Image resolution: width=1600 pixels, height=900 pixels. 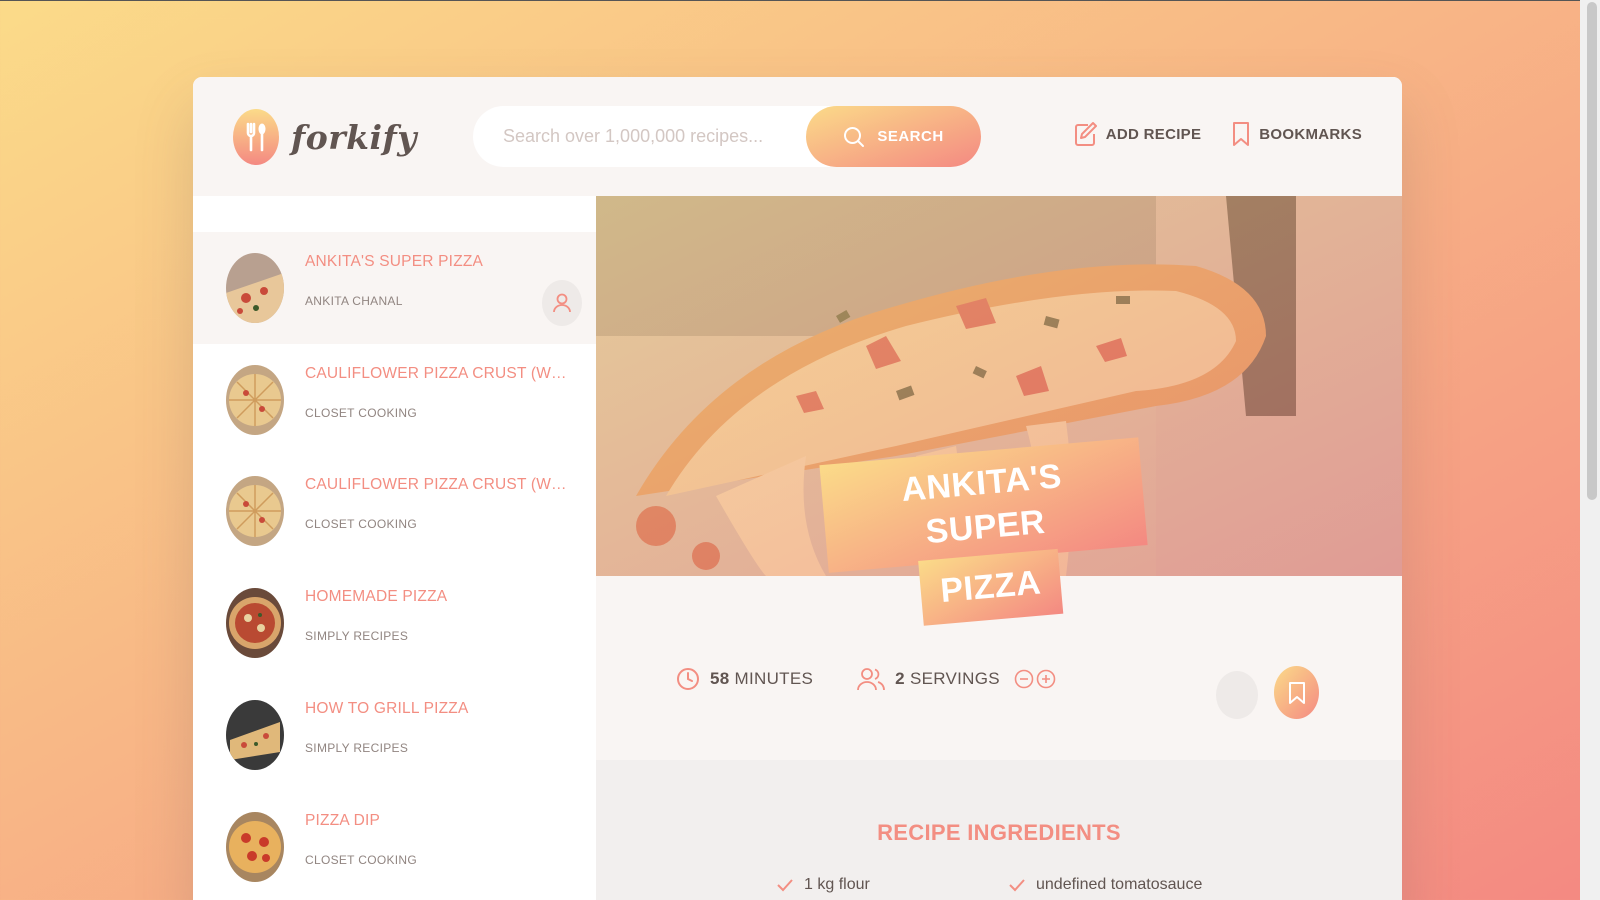 I want to click on header: forkify SEARCH ADD RECIPE, so click(x=797, y=136).